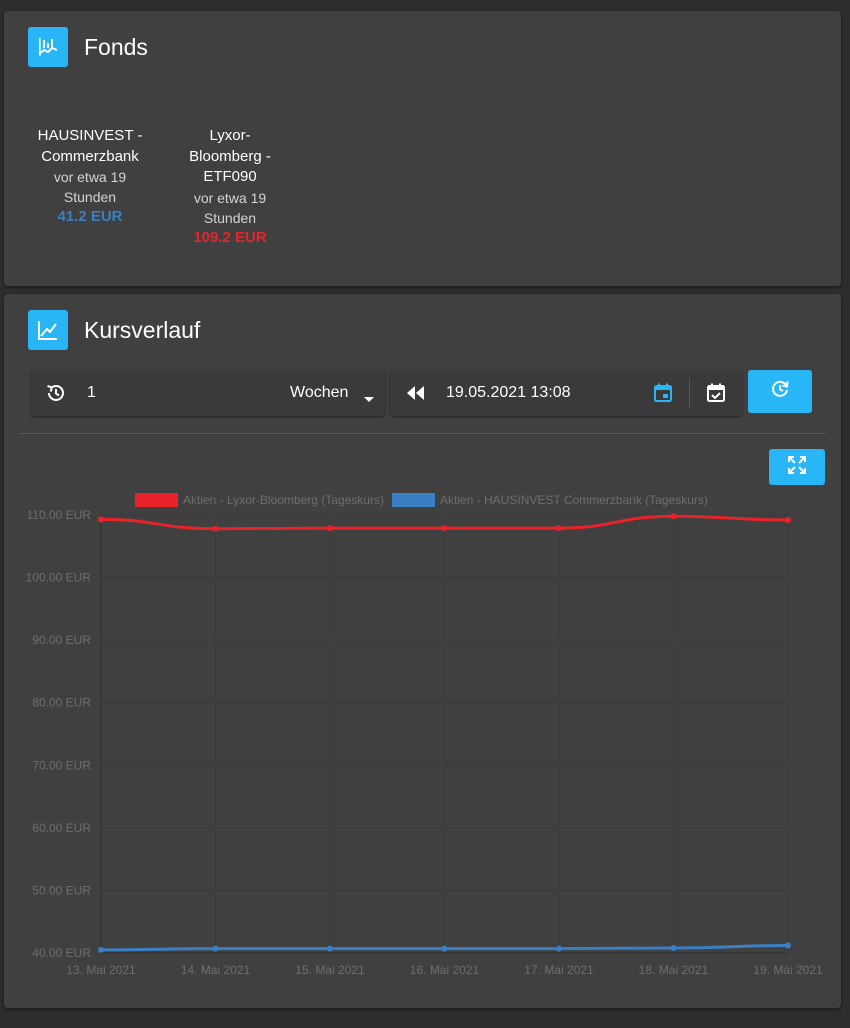 The width and height of the screenshot is (850, 1028). Describe the element at coordinates (216, 970) in the screenshot. I see `x-tick-label: 14. Mai 2021` at that location.